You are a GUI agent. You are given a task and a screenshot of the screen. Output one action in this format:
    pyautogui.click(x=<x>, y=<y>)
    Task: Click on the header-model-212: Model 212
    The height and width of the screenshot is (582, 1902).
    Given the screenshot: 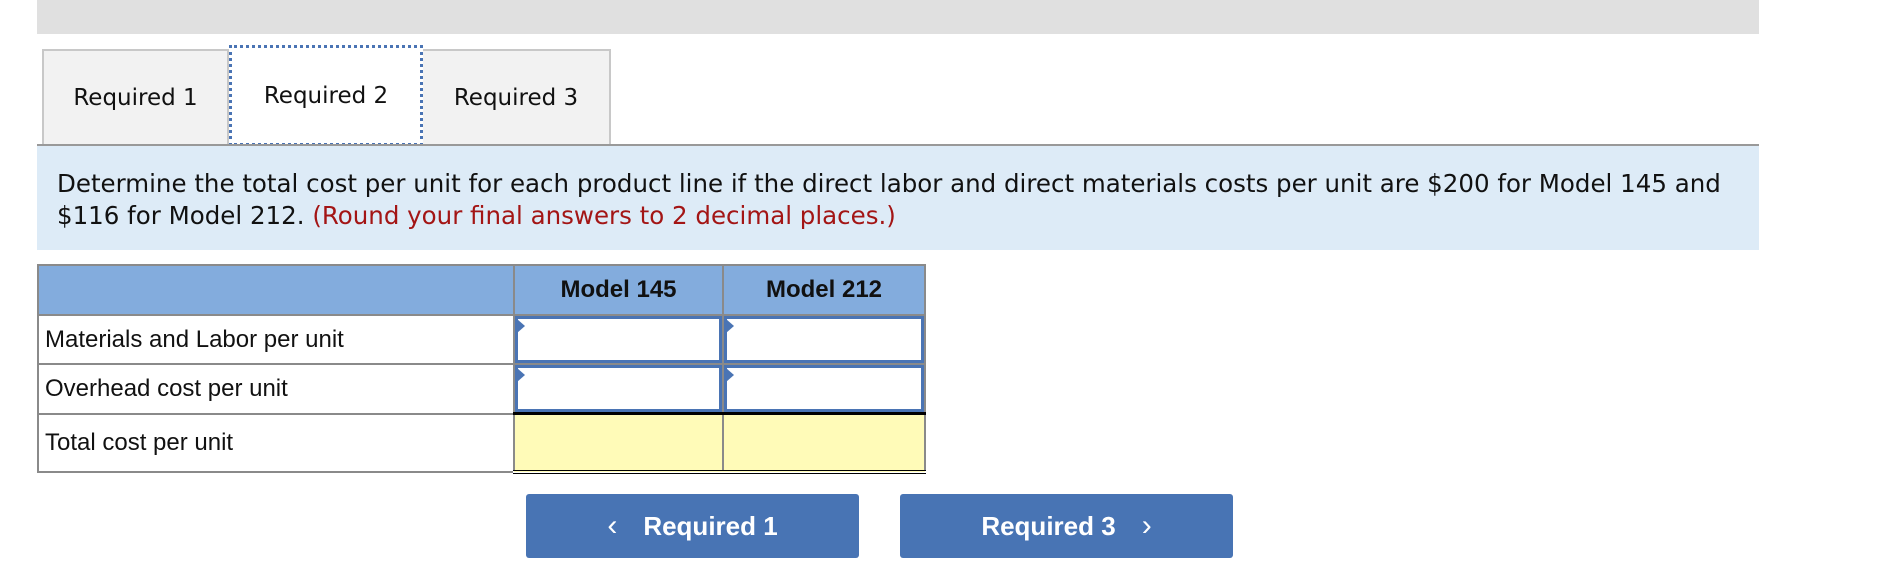 What is the action you would take?
    pyautogui.click(x=824, y=290)
    